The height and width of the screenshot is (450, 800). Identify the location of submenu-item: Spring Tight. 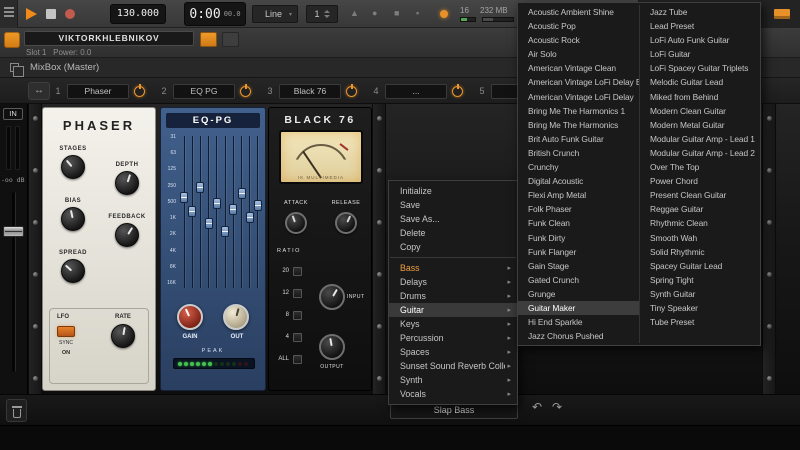
(700, 280).